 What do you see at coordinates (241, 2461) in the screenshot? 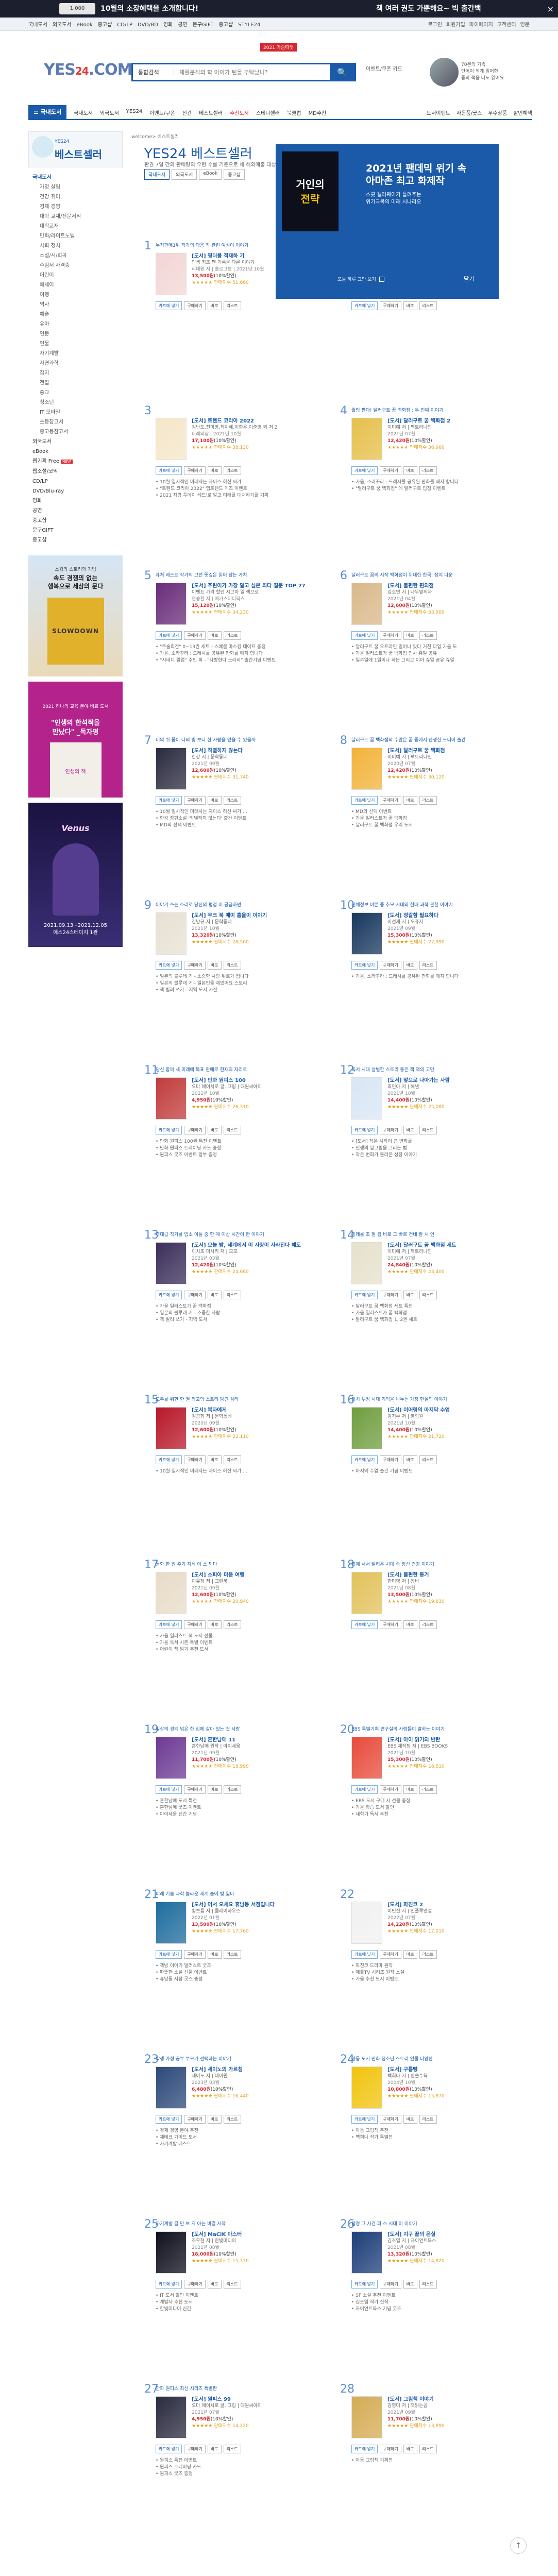
I see `item-note: • 원피스 특전 이벤트` at bounding box center [241, 2461].